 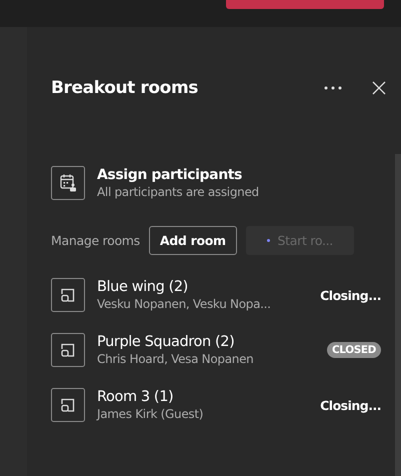 What do you see at coordinates (124, 88) in the screenshot?
I see `panel-title: Breakout rooms` at bounding box center [124, 88].